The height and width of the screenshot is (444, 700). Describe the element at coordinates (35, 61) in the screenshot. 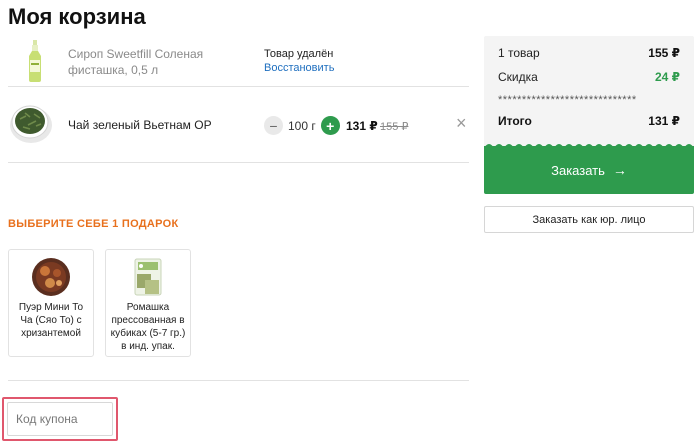

I see `syrup-bottle-icon` at that location.